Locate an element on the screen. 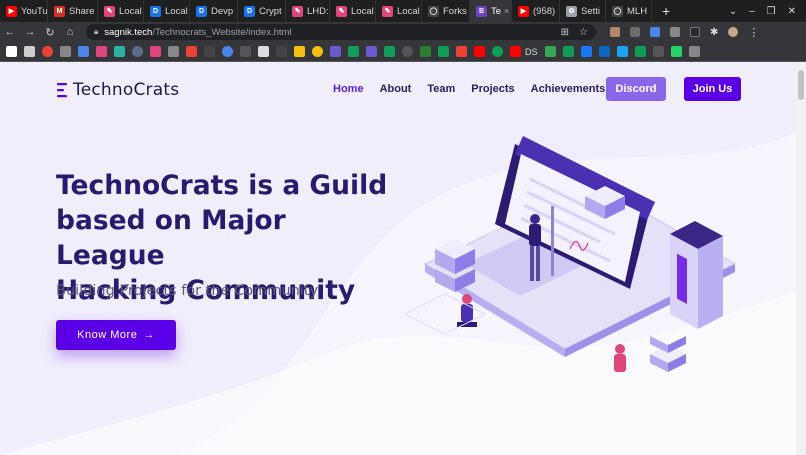 The height and width of the screenshot is (455, 806). minimize-icon: – is located at coordinates (752, 11).